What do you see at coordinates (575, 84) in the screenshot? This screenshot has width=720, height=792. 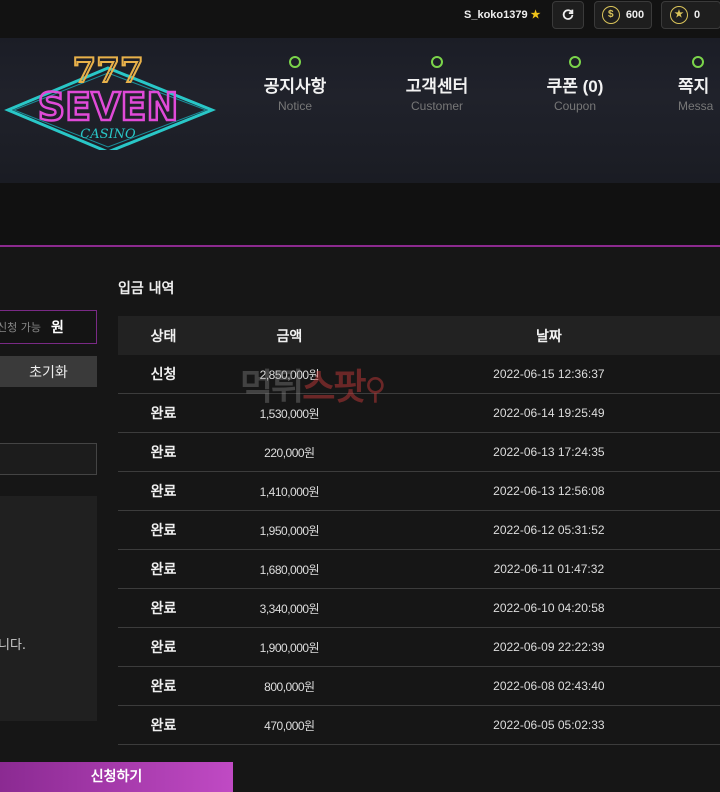 I see `nav-coupon: 쿠폰 (0) Coupon` at bounding box center [575, 84].